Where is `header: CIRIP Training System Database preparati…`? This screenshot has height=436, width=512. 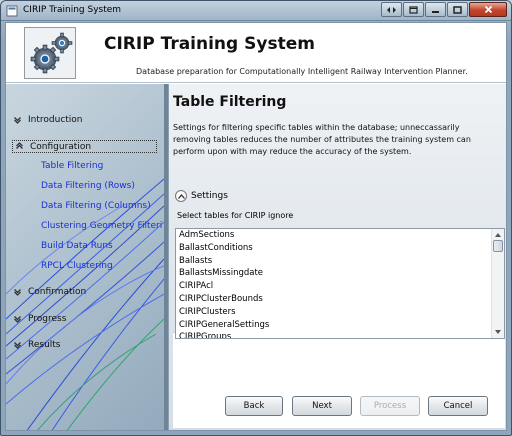
header: CIRIP Training System Database preparati… is located at coordinates (256, 53).